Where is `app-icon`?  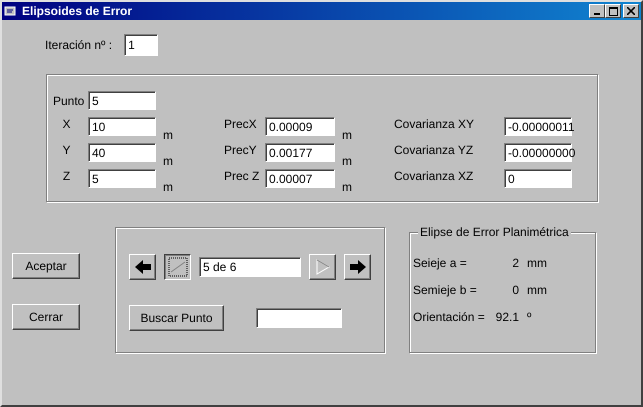 app-icon is located at coordinates (11, 11).